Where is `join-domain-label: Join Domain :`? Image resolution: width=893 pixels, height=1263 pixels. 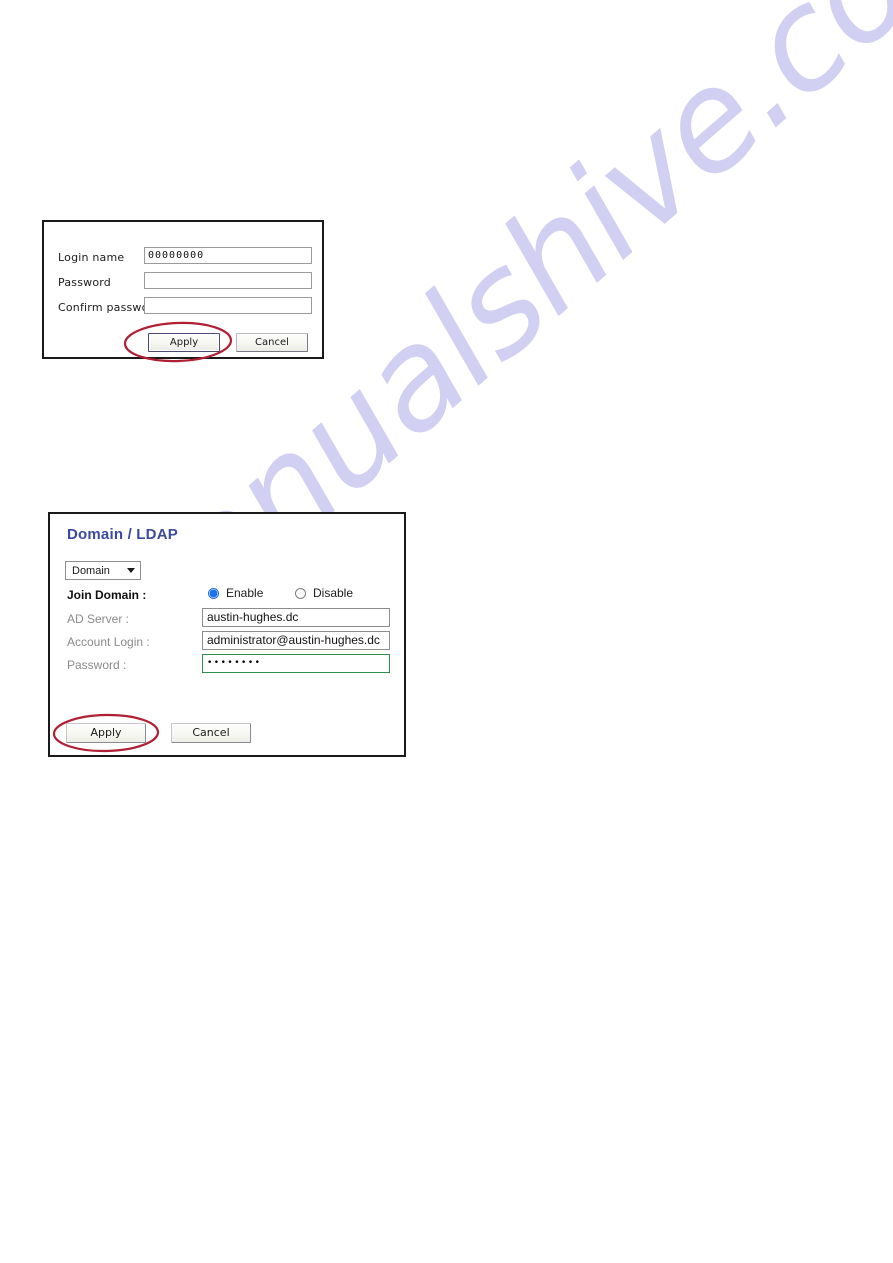
join-domain-label: Join Domain : is located at coordinates (107, 595).